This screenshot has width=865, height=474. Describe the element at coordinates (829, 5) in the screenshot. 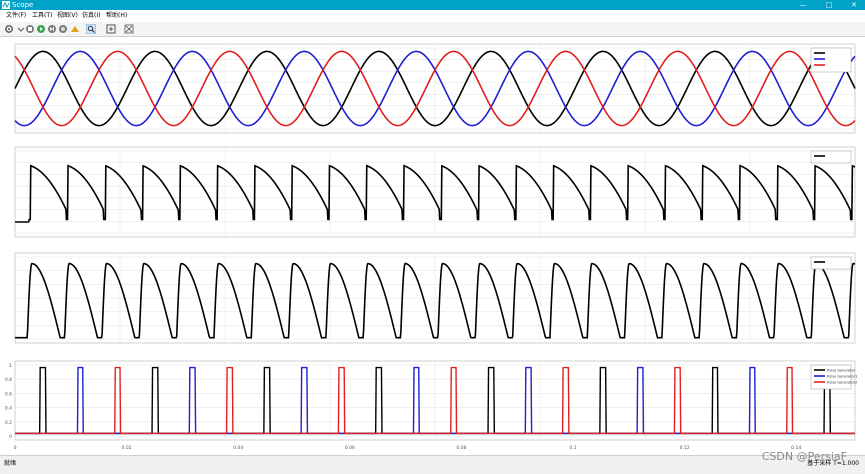

I see `maximize-button: □` at that location.